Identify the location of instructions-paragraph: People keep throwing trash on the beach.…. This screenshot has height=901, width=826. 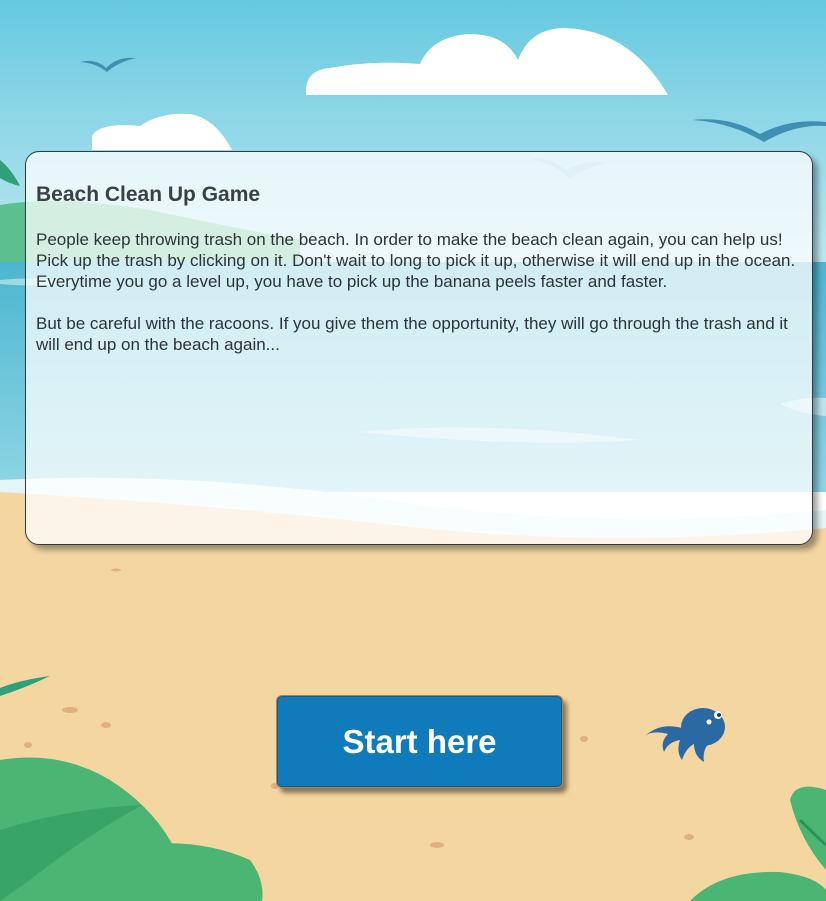
(416, 260).